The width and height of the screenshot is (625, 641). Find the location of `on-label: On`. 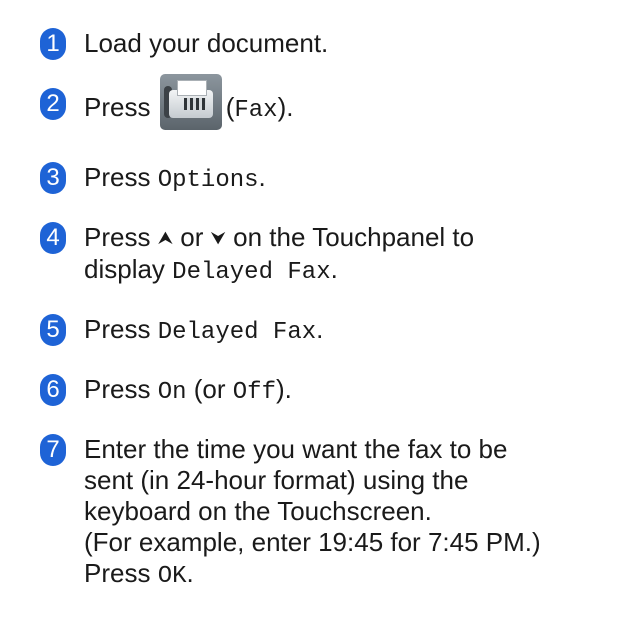

on-label: On is located at coordinates (172, 392).